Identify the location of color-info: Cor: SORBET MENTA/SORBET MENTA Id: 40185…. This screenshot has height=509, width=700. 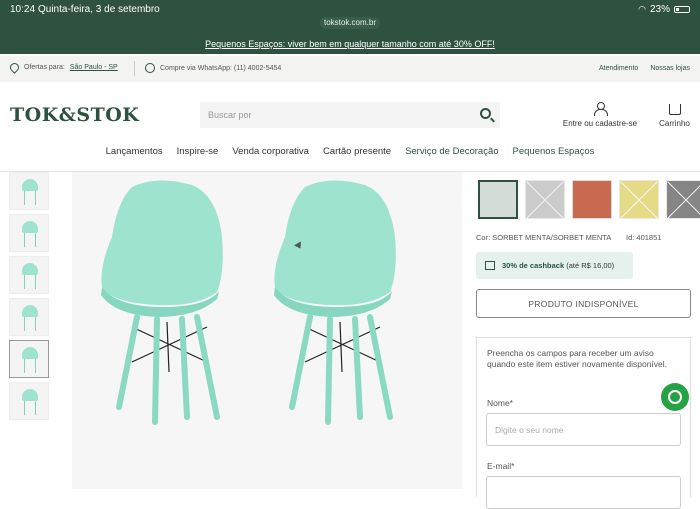
(583, 237).